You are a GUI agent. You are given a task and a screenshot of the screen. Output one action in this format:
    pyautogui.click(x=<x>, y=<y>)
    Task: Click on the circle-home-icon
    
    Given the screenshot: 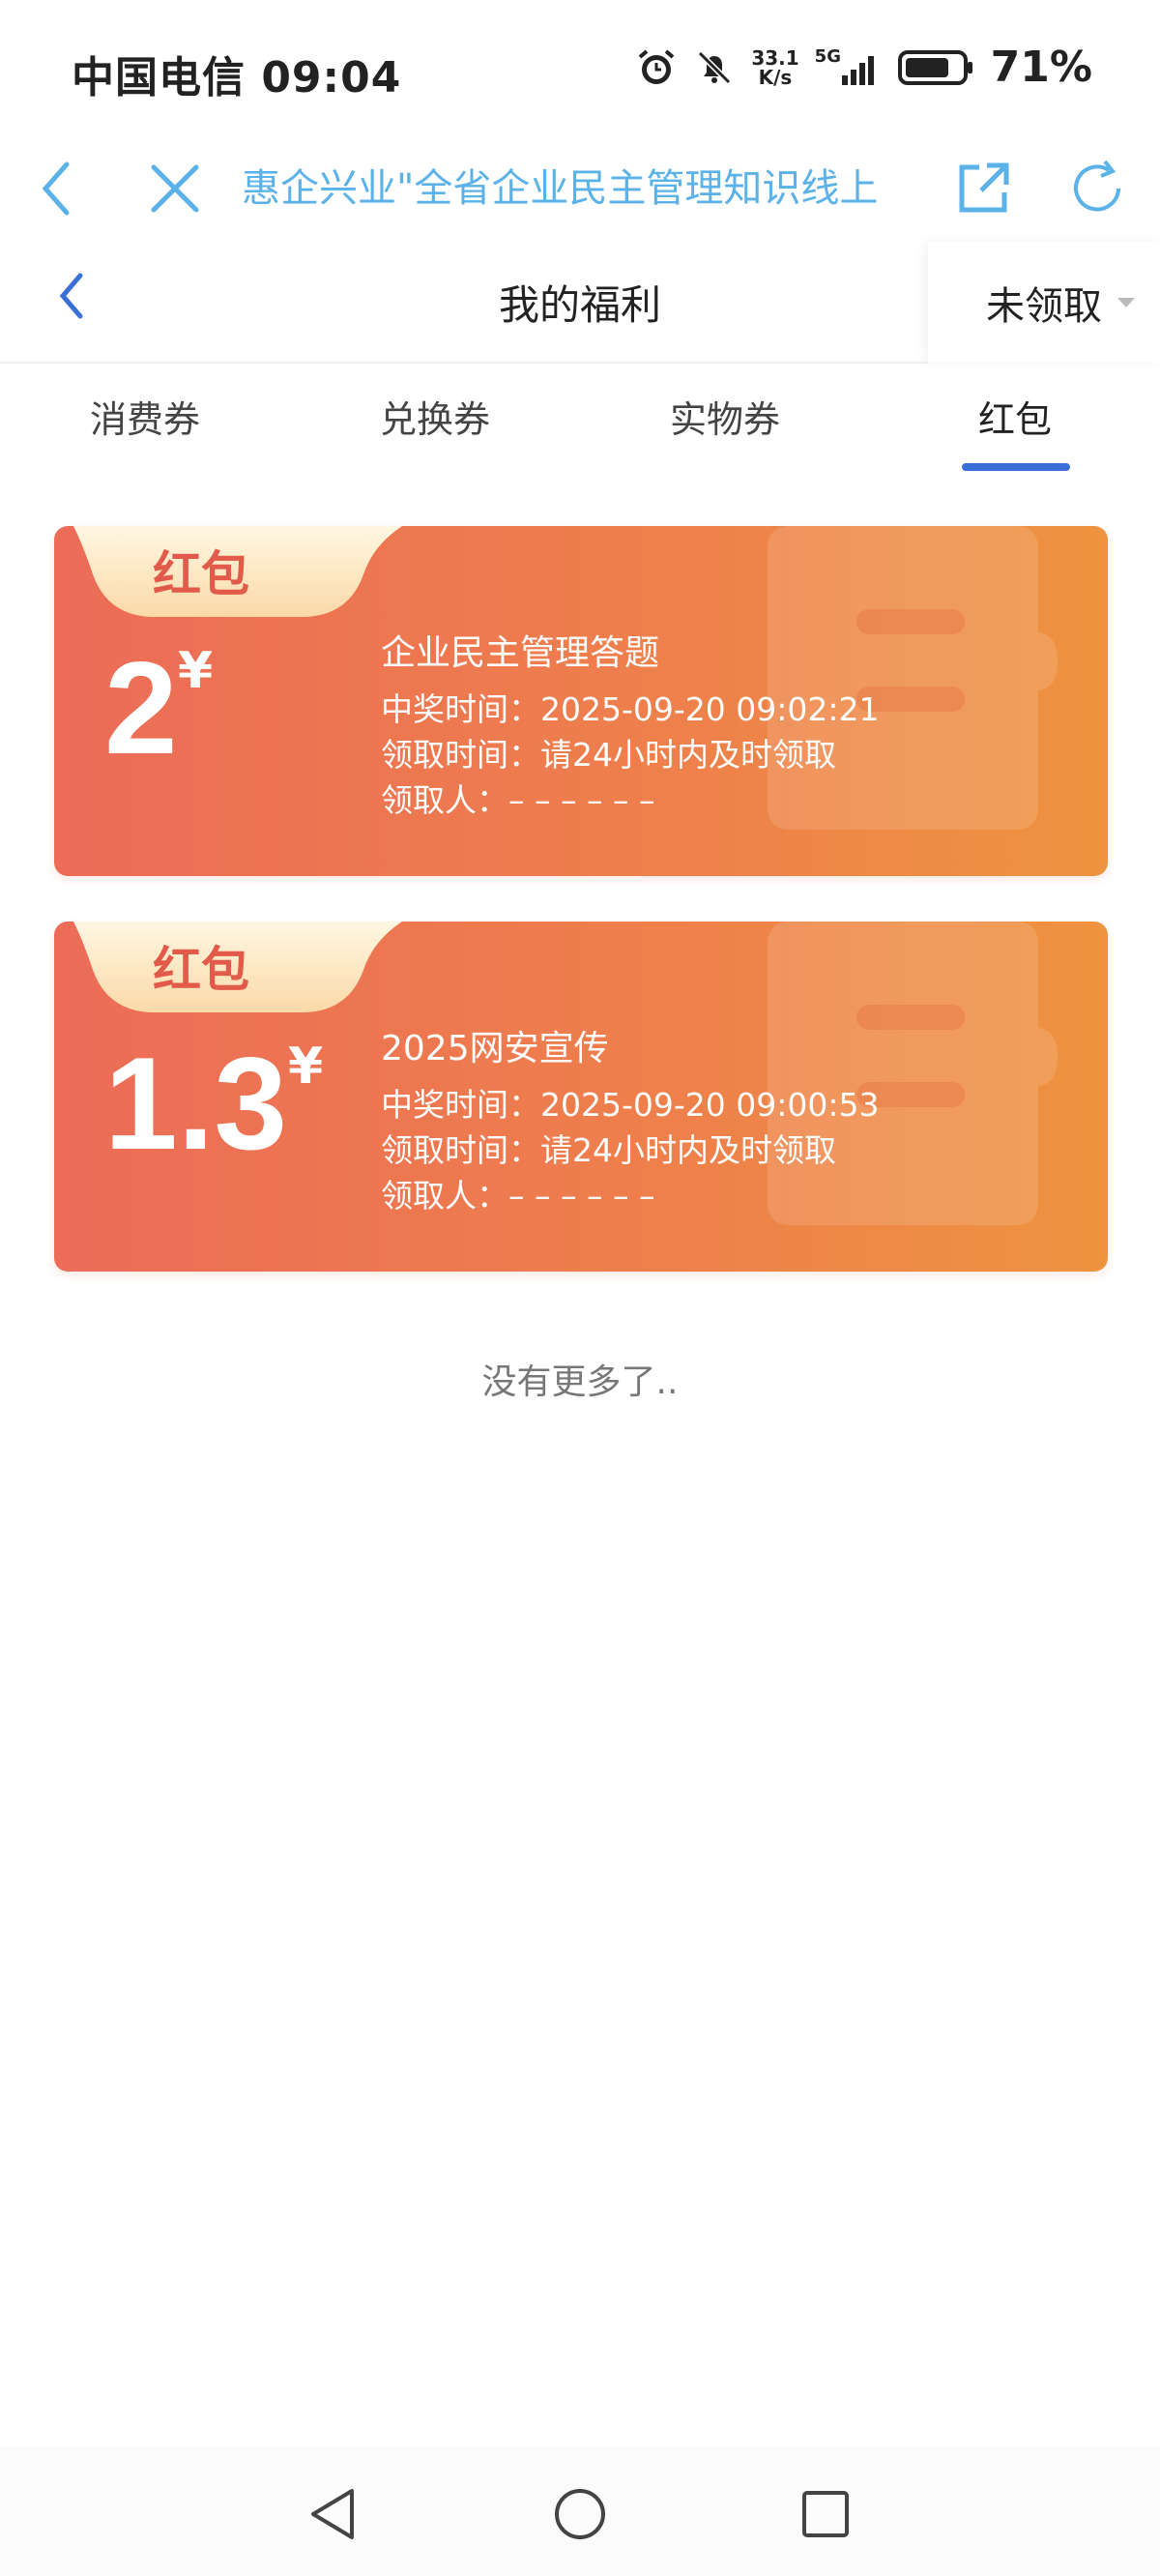 What is the action you would take?
    pyautogui.click(x=580, y=2514)
    